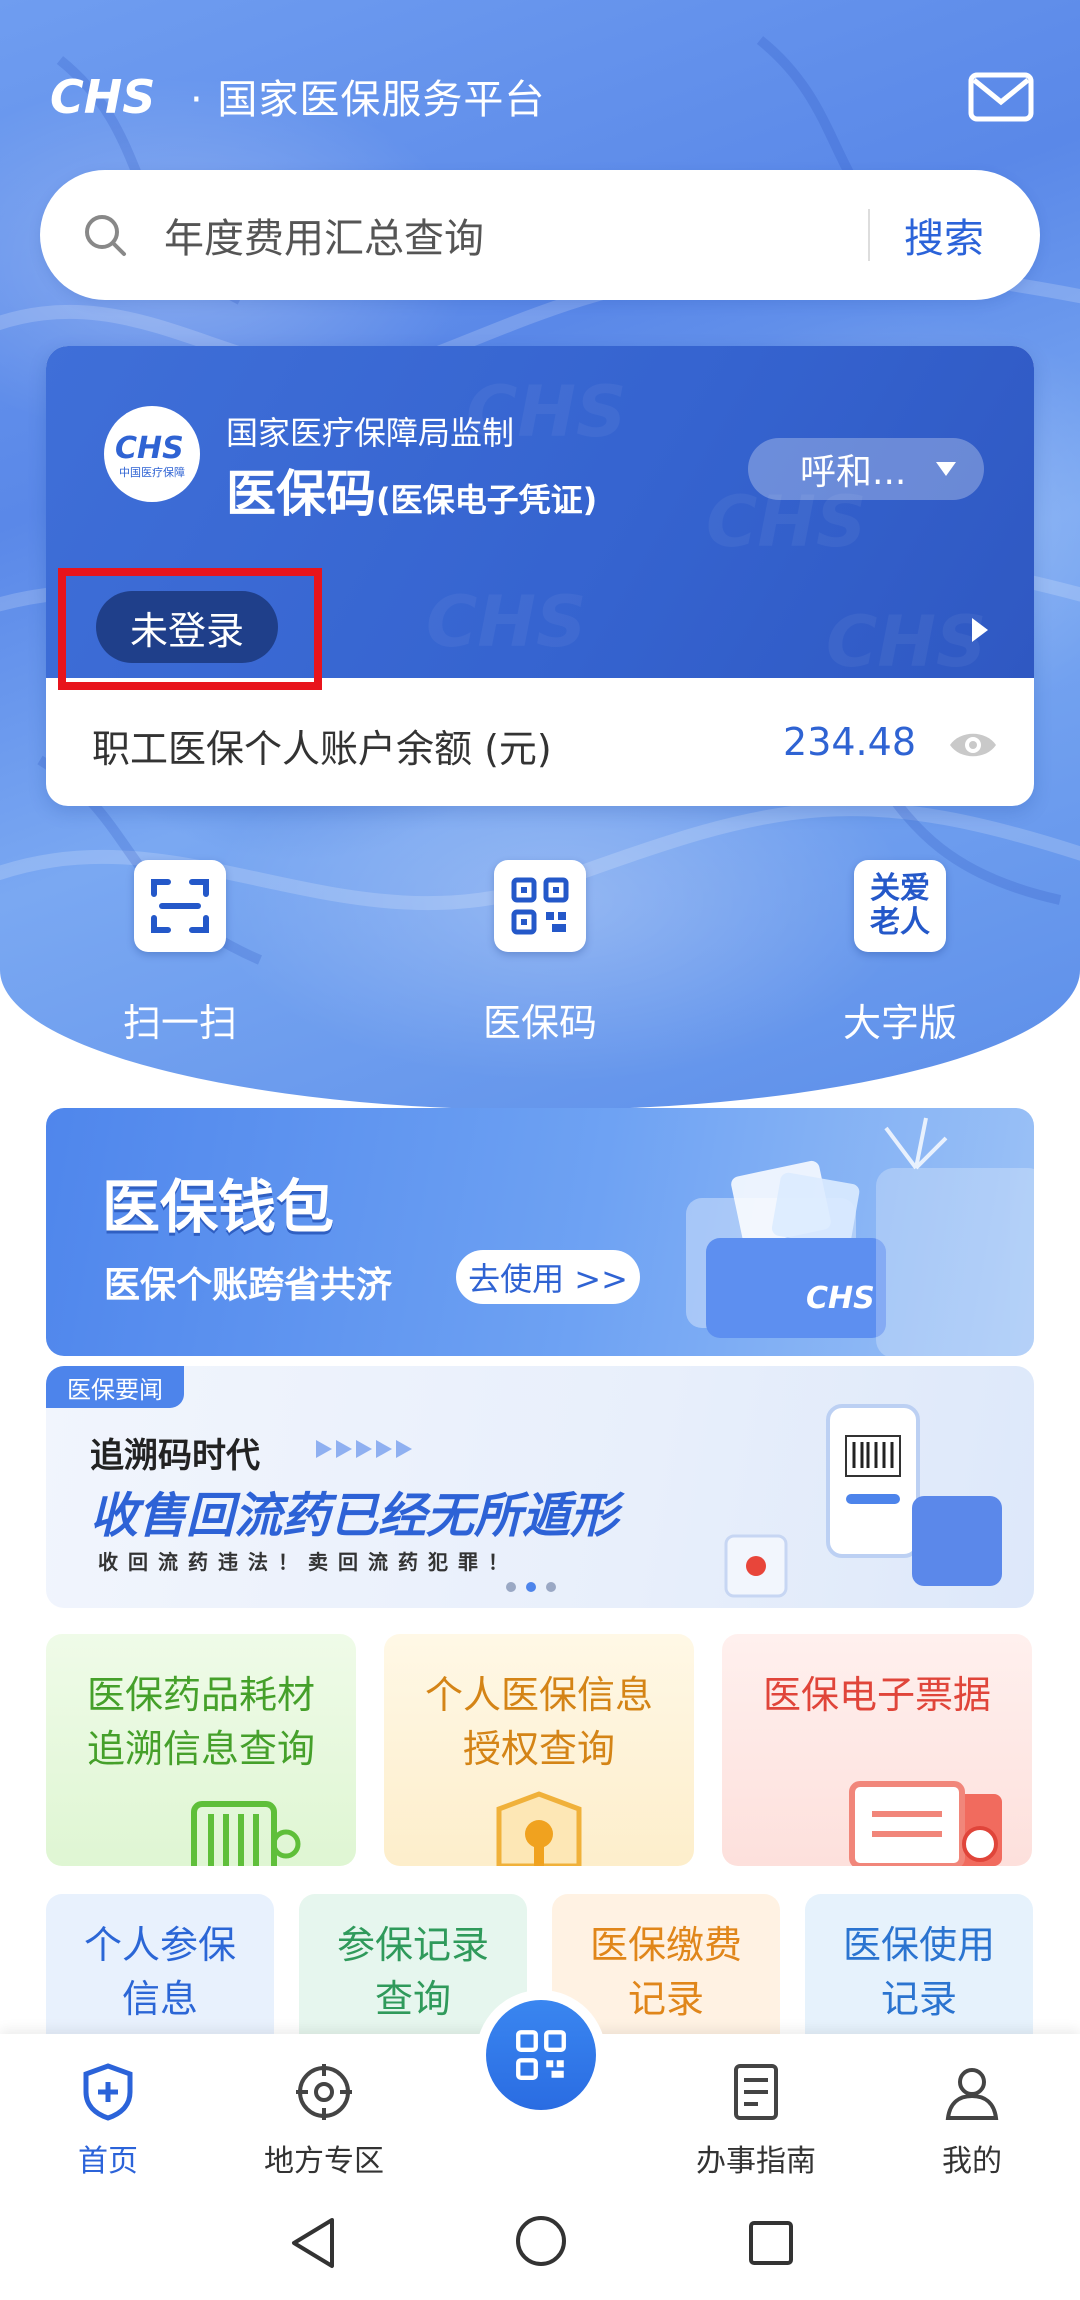  I want to click on chs-logo-text: CHS, so click(102, 96).